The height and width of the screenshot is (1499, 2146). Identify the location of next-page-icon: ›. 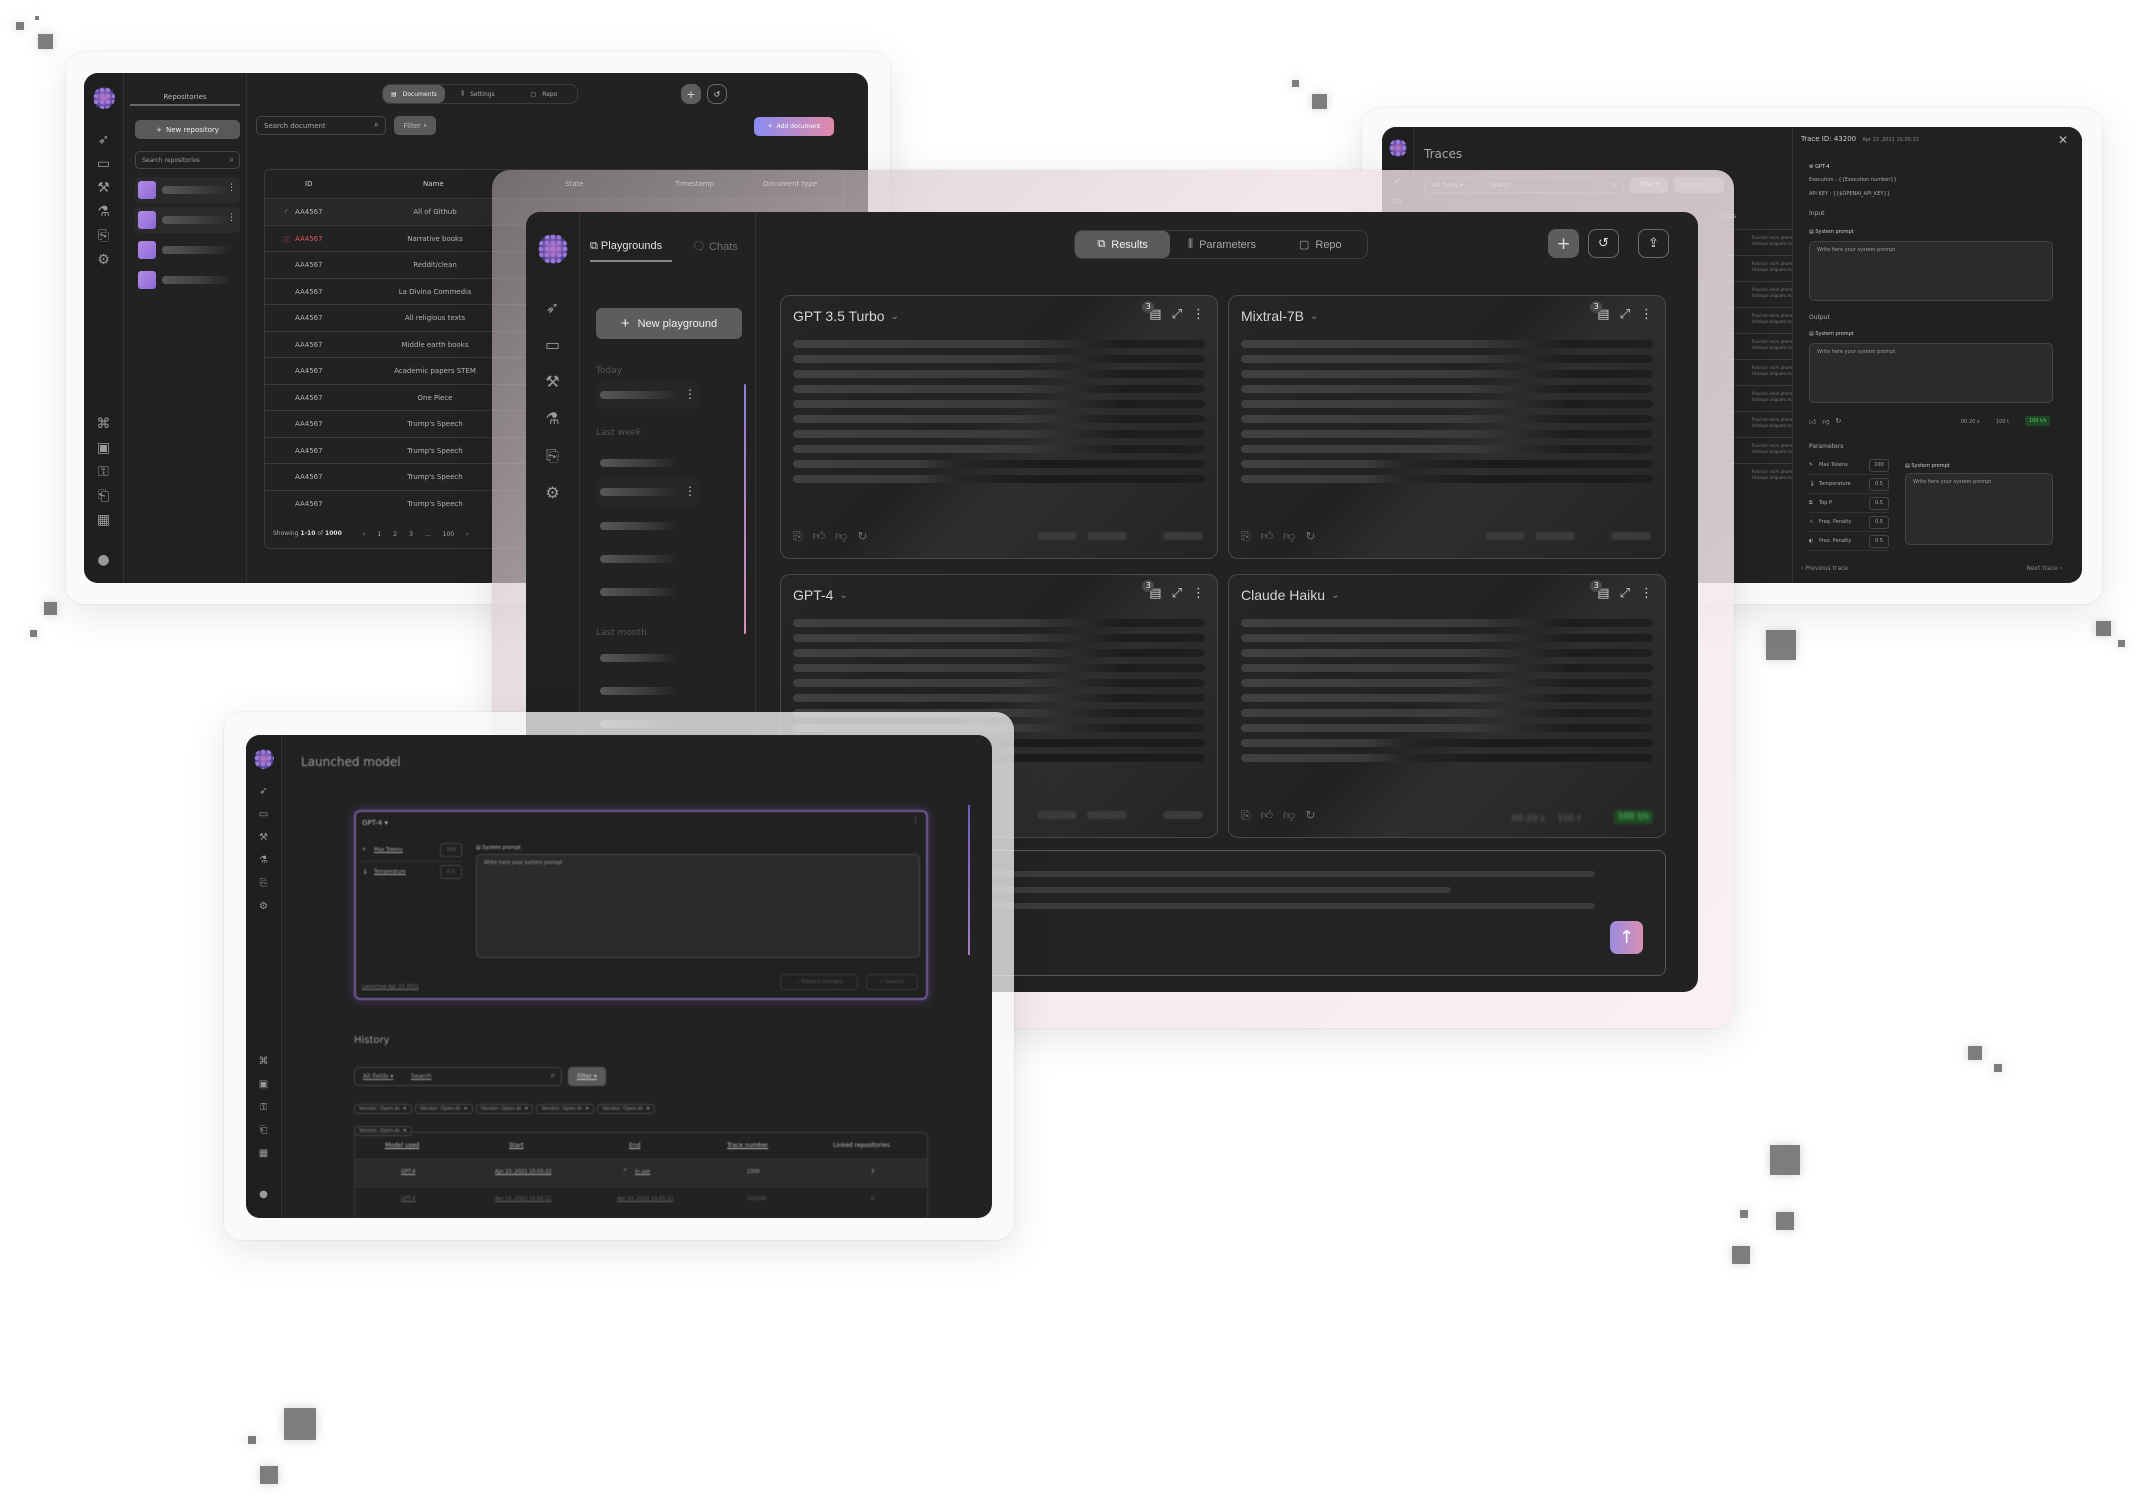
(467, 534).